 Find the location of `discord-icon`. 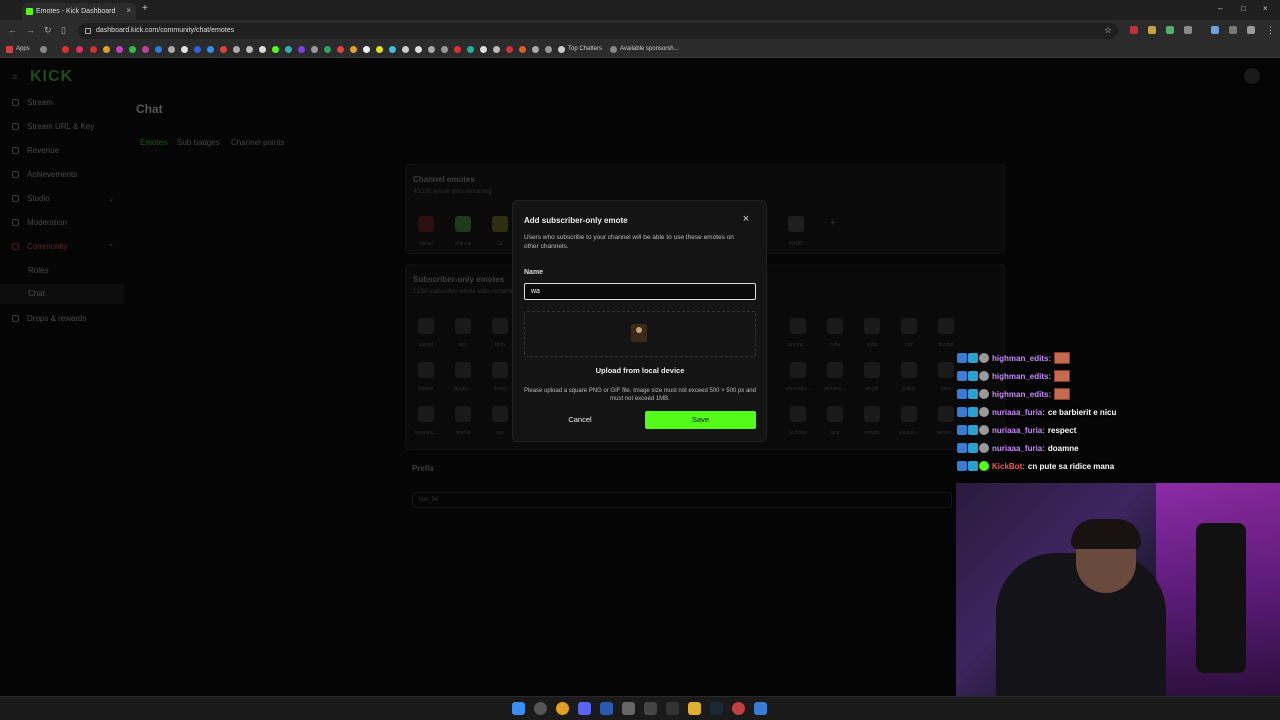

discord-icon is located at coordinates (584, 708).